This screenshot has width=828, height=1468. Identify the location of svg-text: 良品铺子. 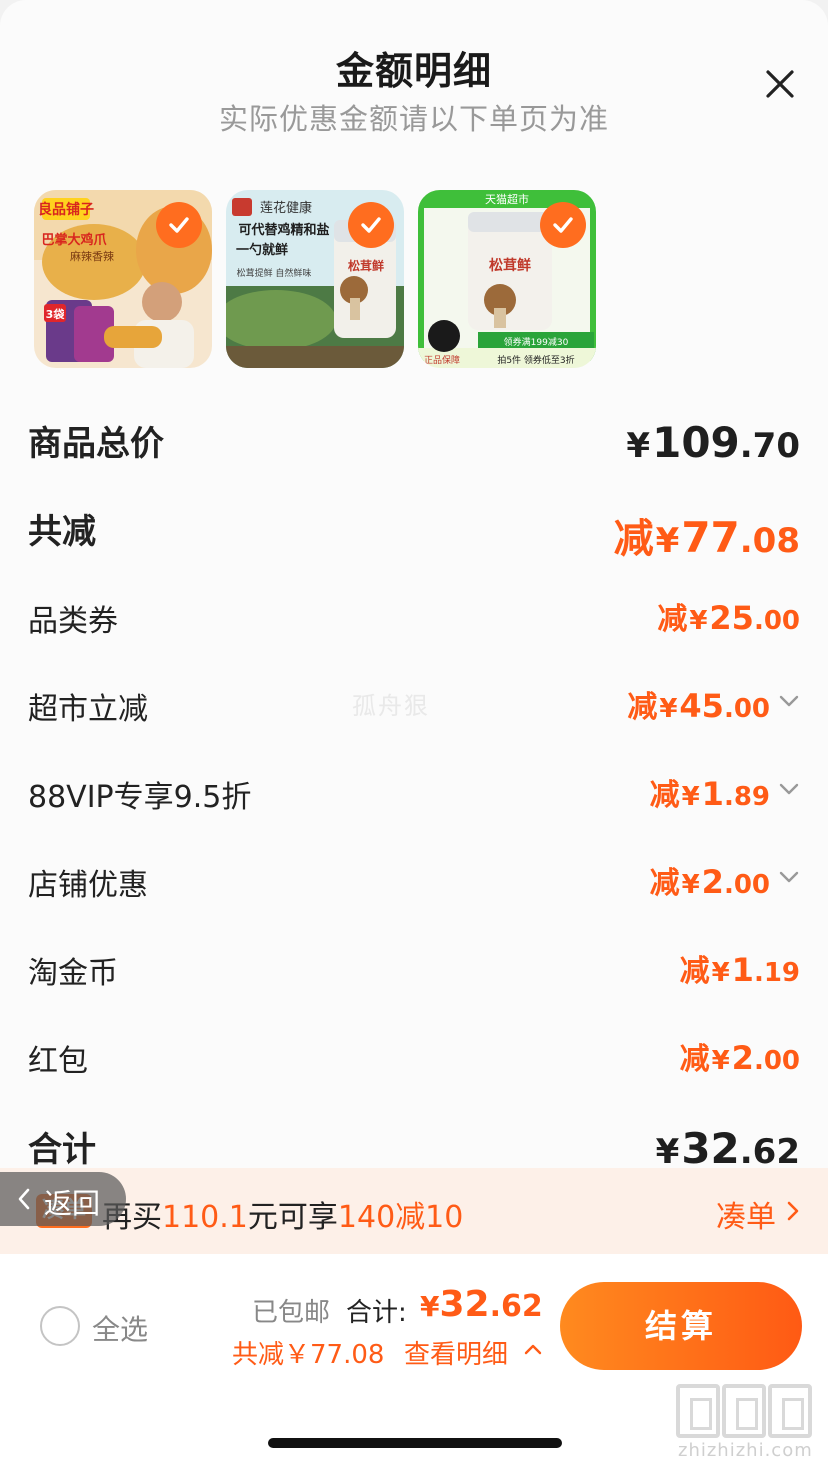
(66, 209).